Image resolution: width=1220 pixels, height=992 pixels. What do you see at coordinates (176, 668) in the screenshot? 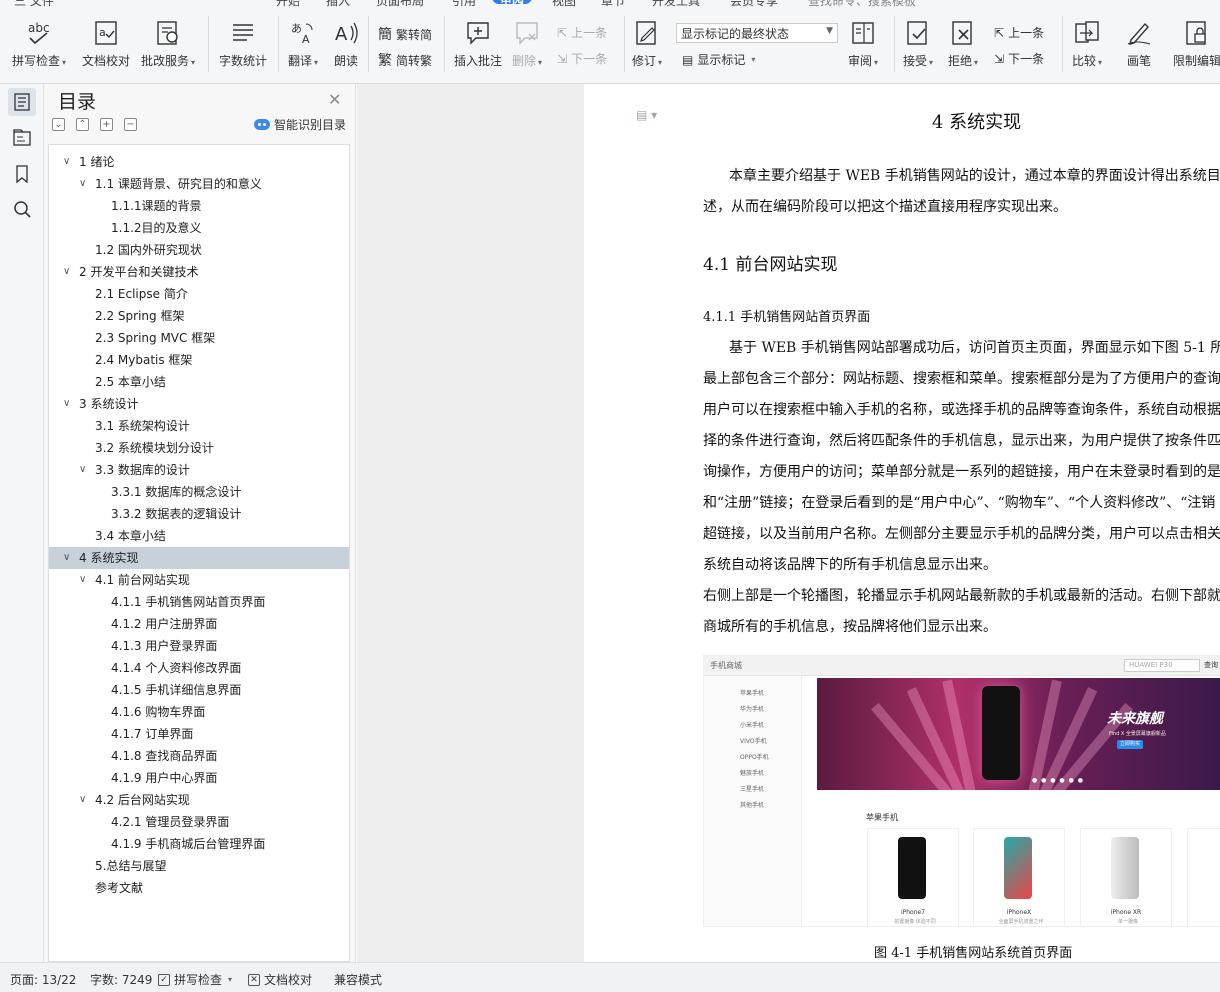
I see `toc-item-label: 4.1.4 个人资料修改界面` at bounding box center [176, 668].